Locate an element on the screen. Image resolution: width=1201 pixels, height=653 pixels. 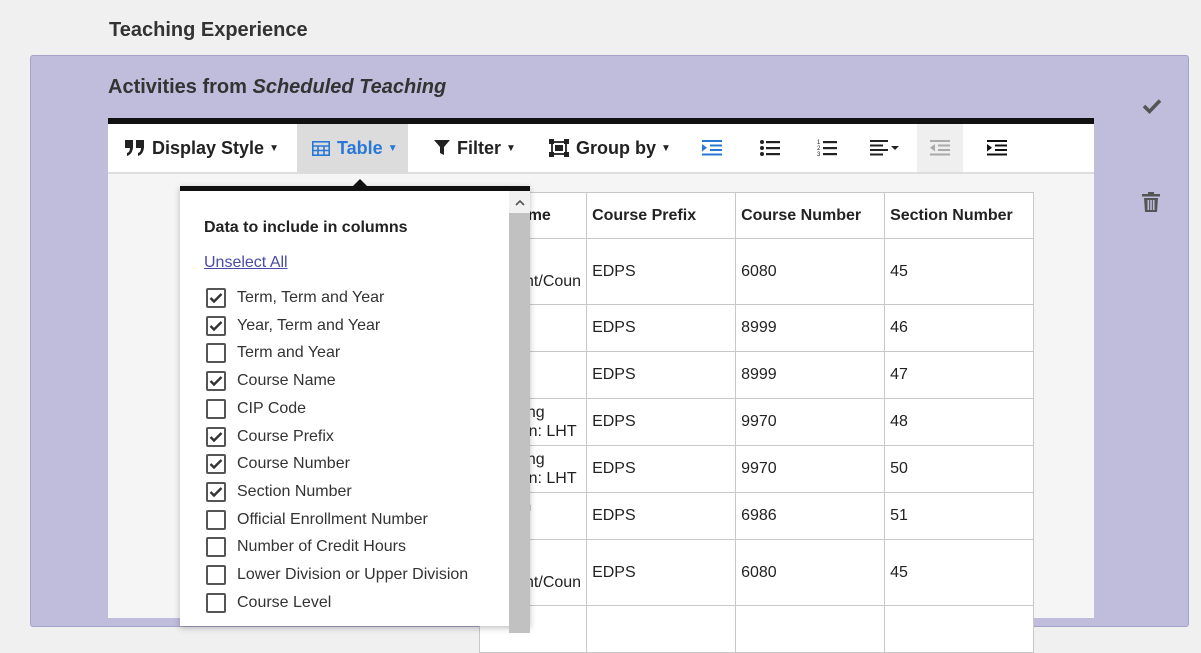
column-option-label: Number of Credit Hours is located at coordinates (321, 547).